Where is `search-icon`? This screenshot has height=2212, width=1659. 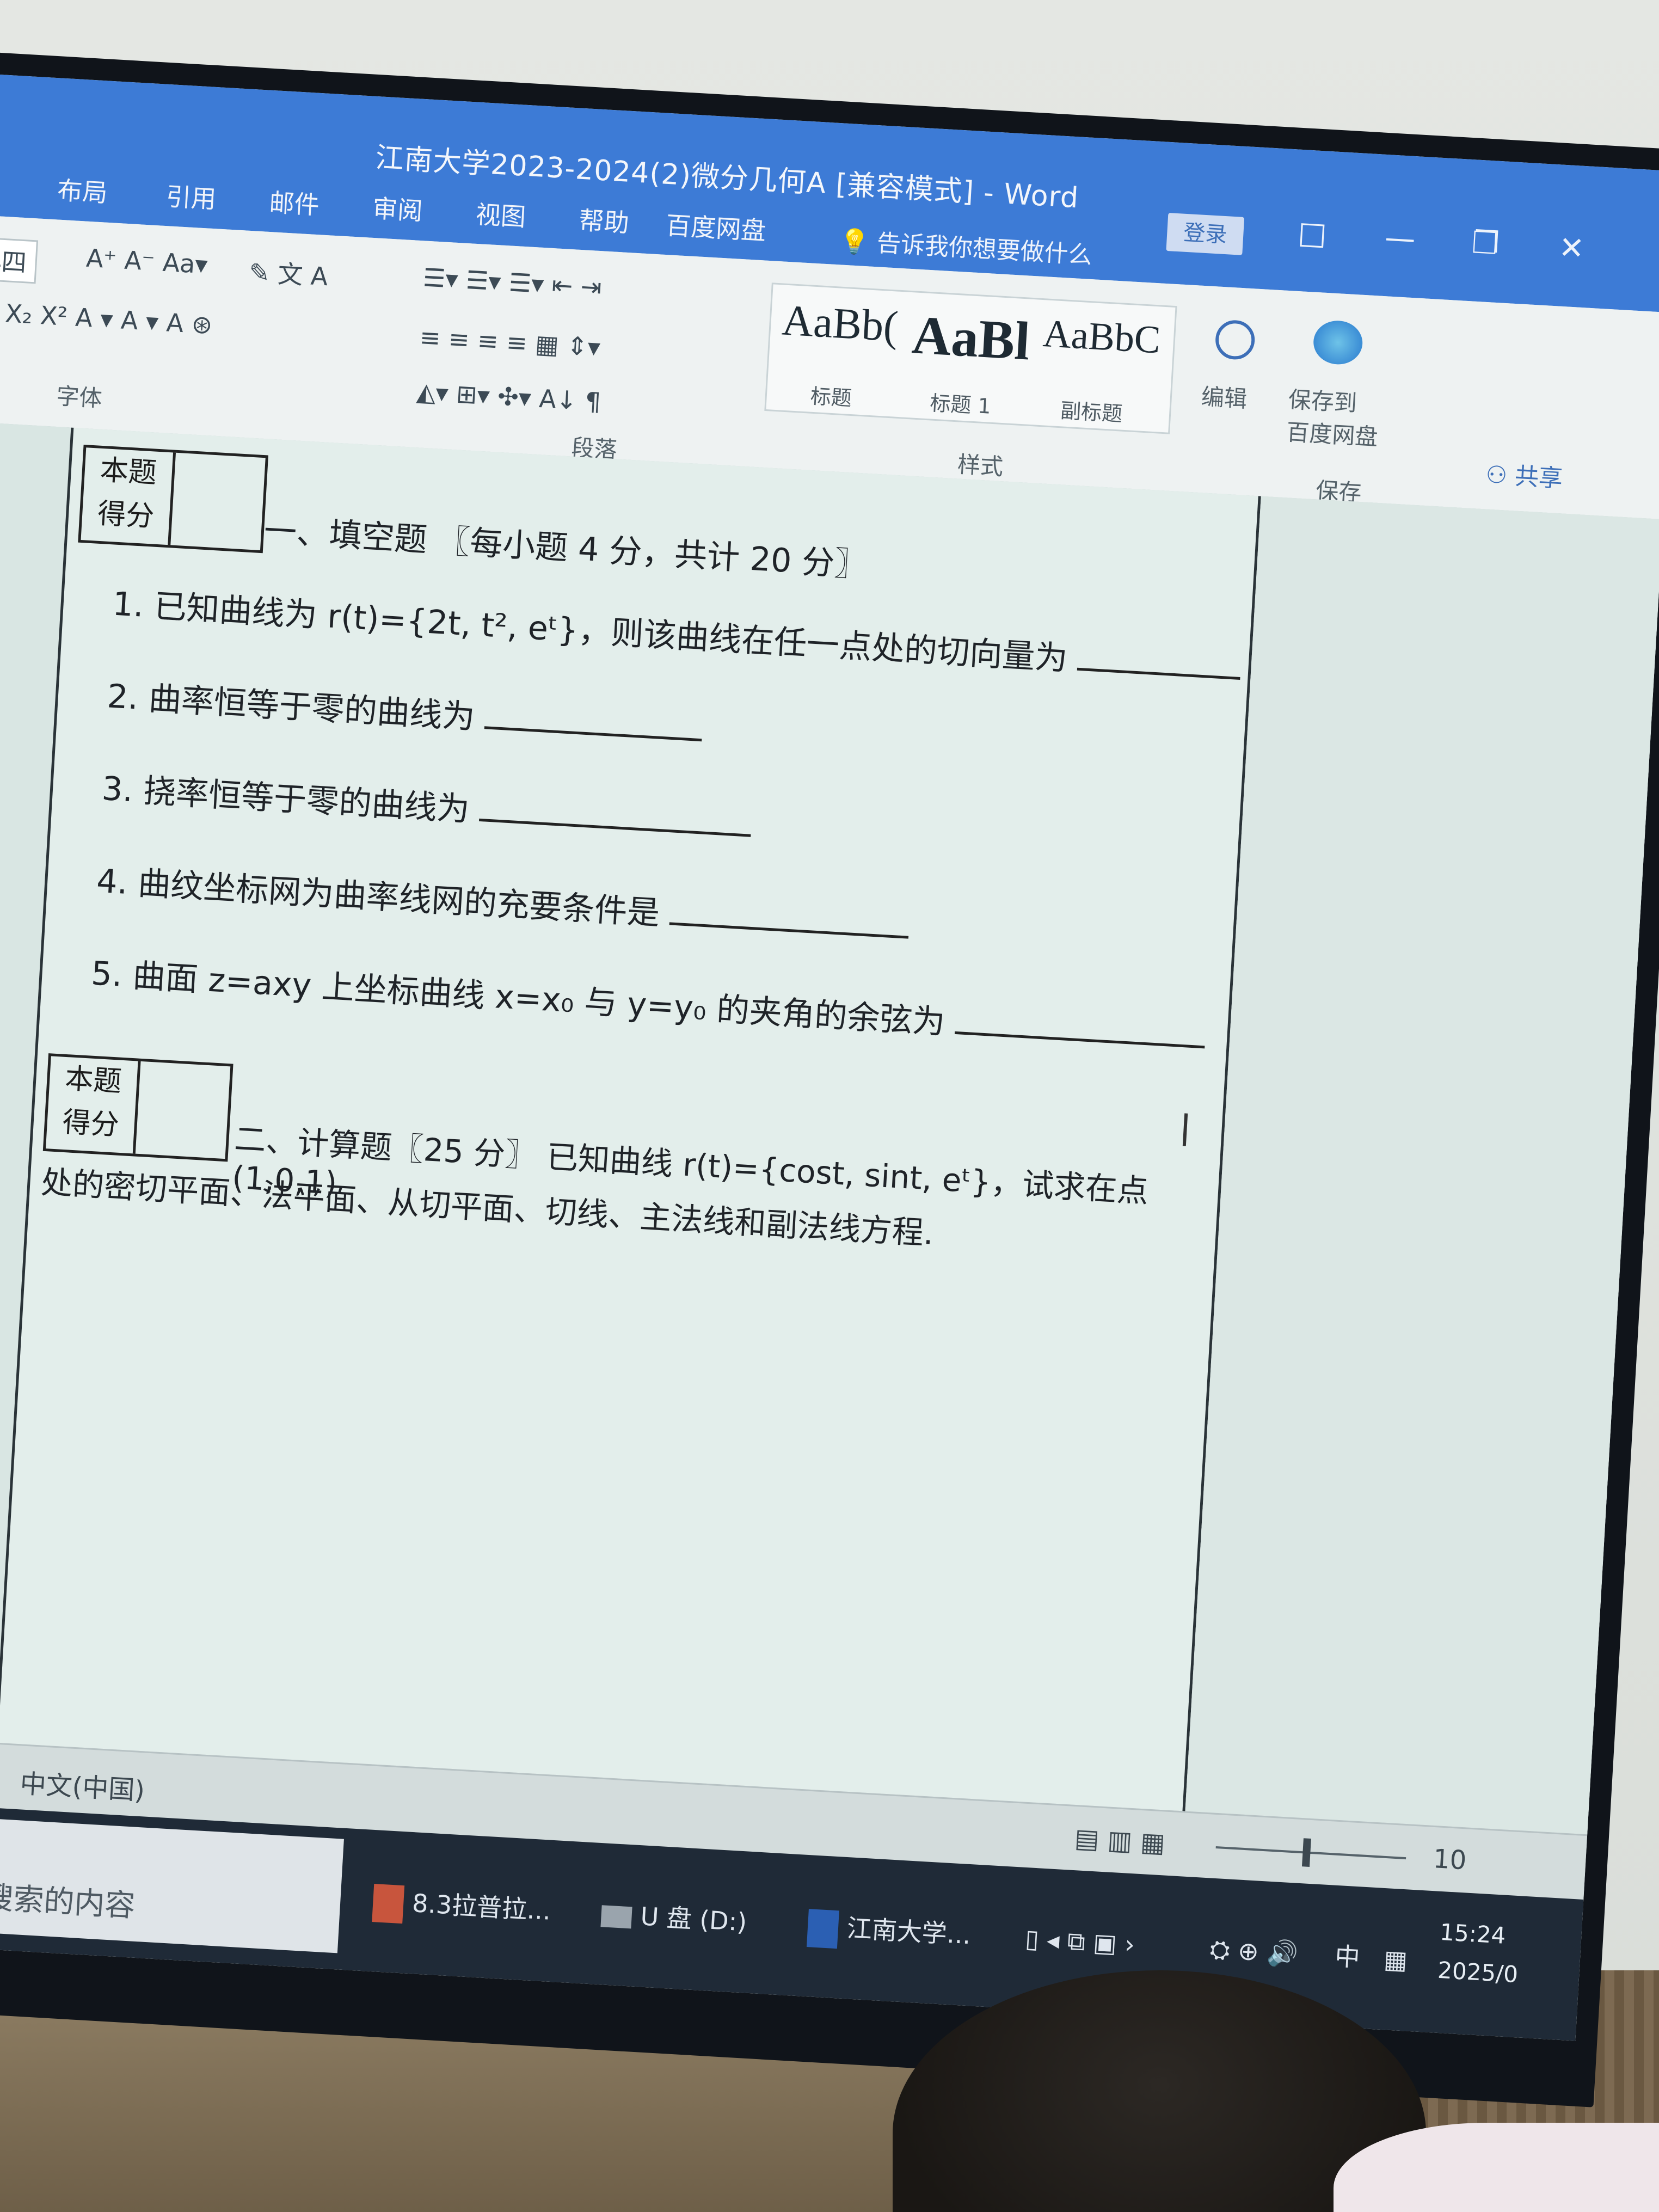 search-icon is located at coordinates (1235, 340).